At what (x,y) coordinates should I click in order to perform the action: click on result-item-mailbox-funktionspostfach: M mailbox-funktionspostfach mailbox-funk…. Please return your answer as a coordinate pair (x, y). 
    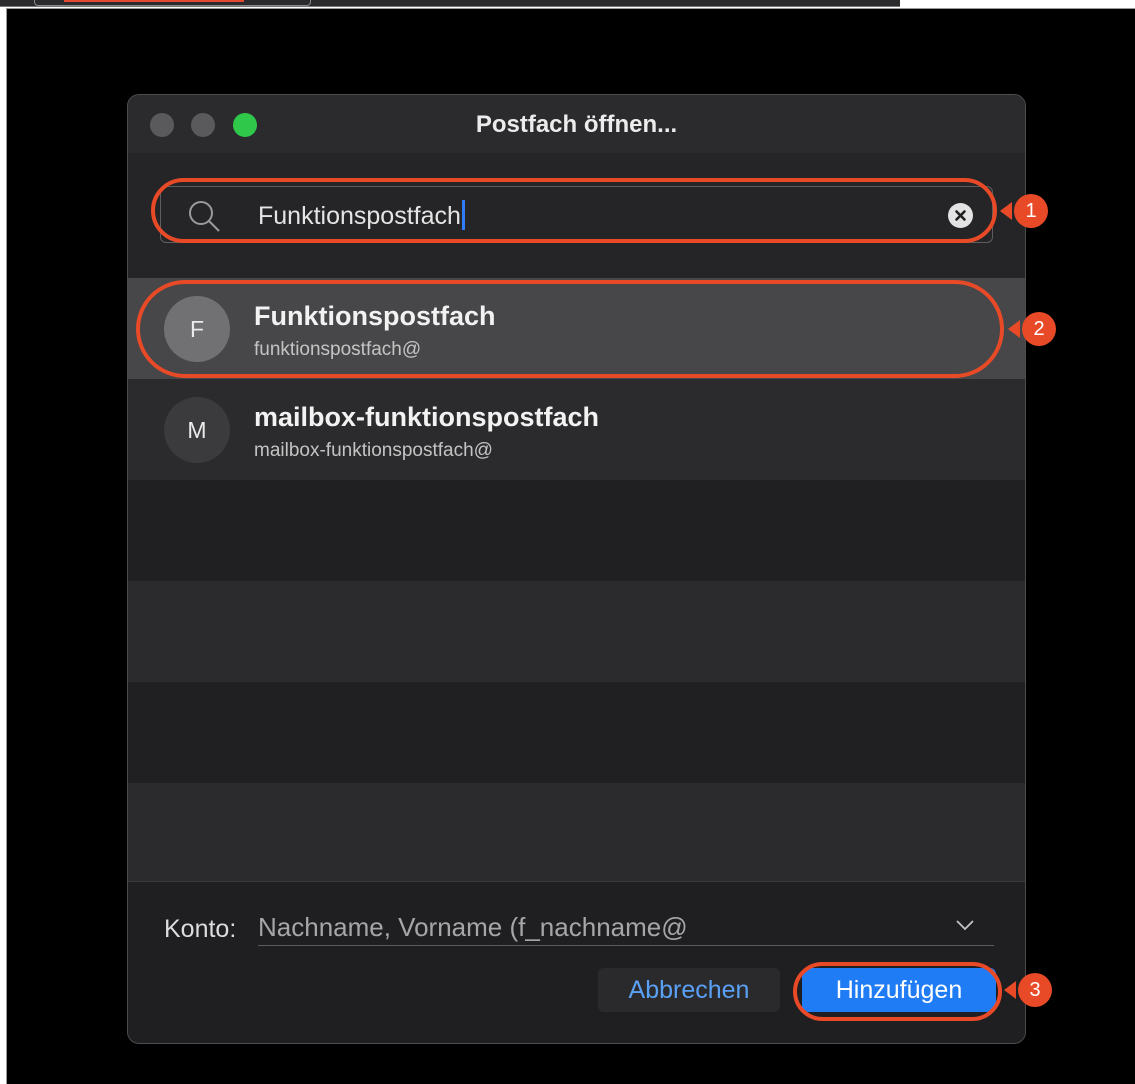
    Looking at the image, I should click on (576, 429).